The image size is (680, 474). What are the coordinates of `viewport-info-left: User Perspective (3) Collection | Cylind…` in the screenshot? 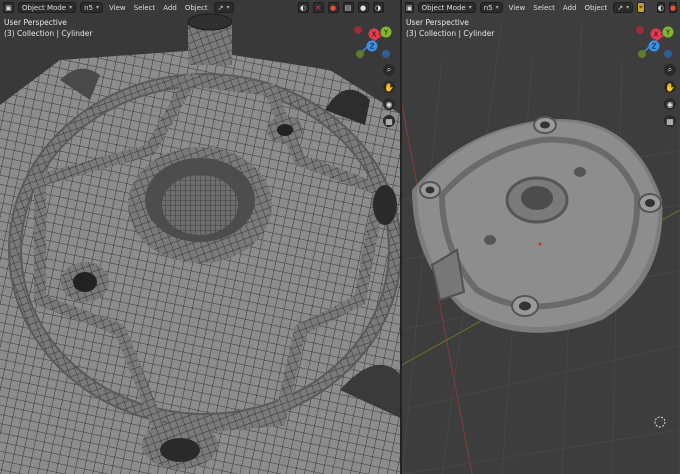 It's located at (48, 28).